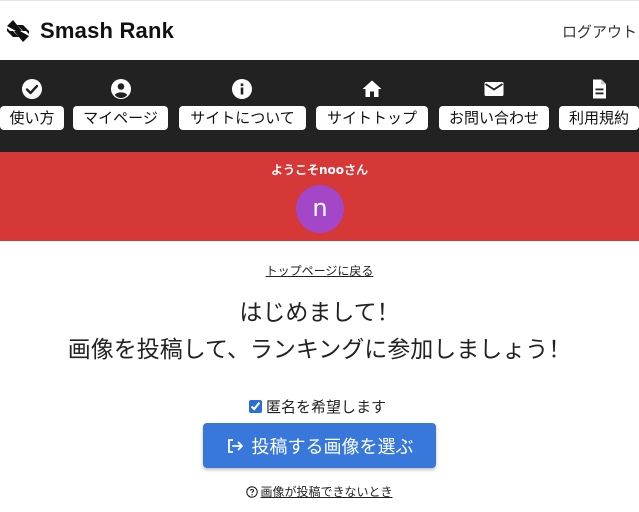  What do you see at coordinates (319, 30) in the screenshot?
I see `site-header: Smash Rank ログアウト` at bounding box center [319, 30].